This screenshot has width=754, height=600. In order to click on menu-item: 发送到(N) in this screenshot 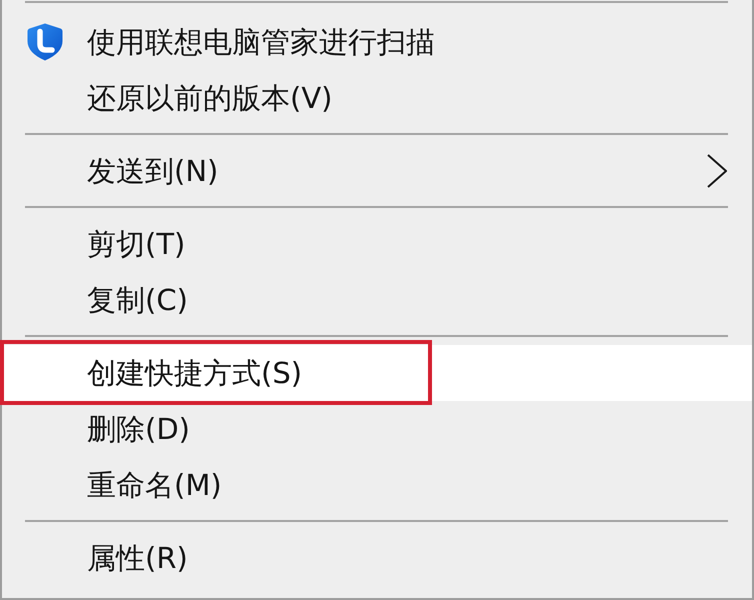, I will do `click(377, 171)`.